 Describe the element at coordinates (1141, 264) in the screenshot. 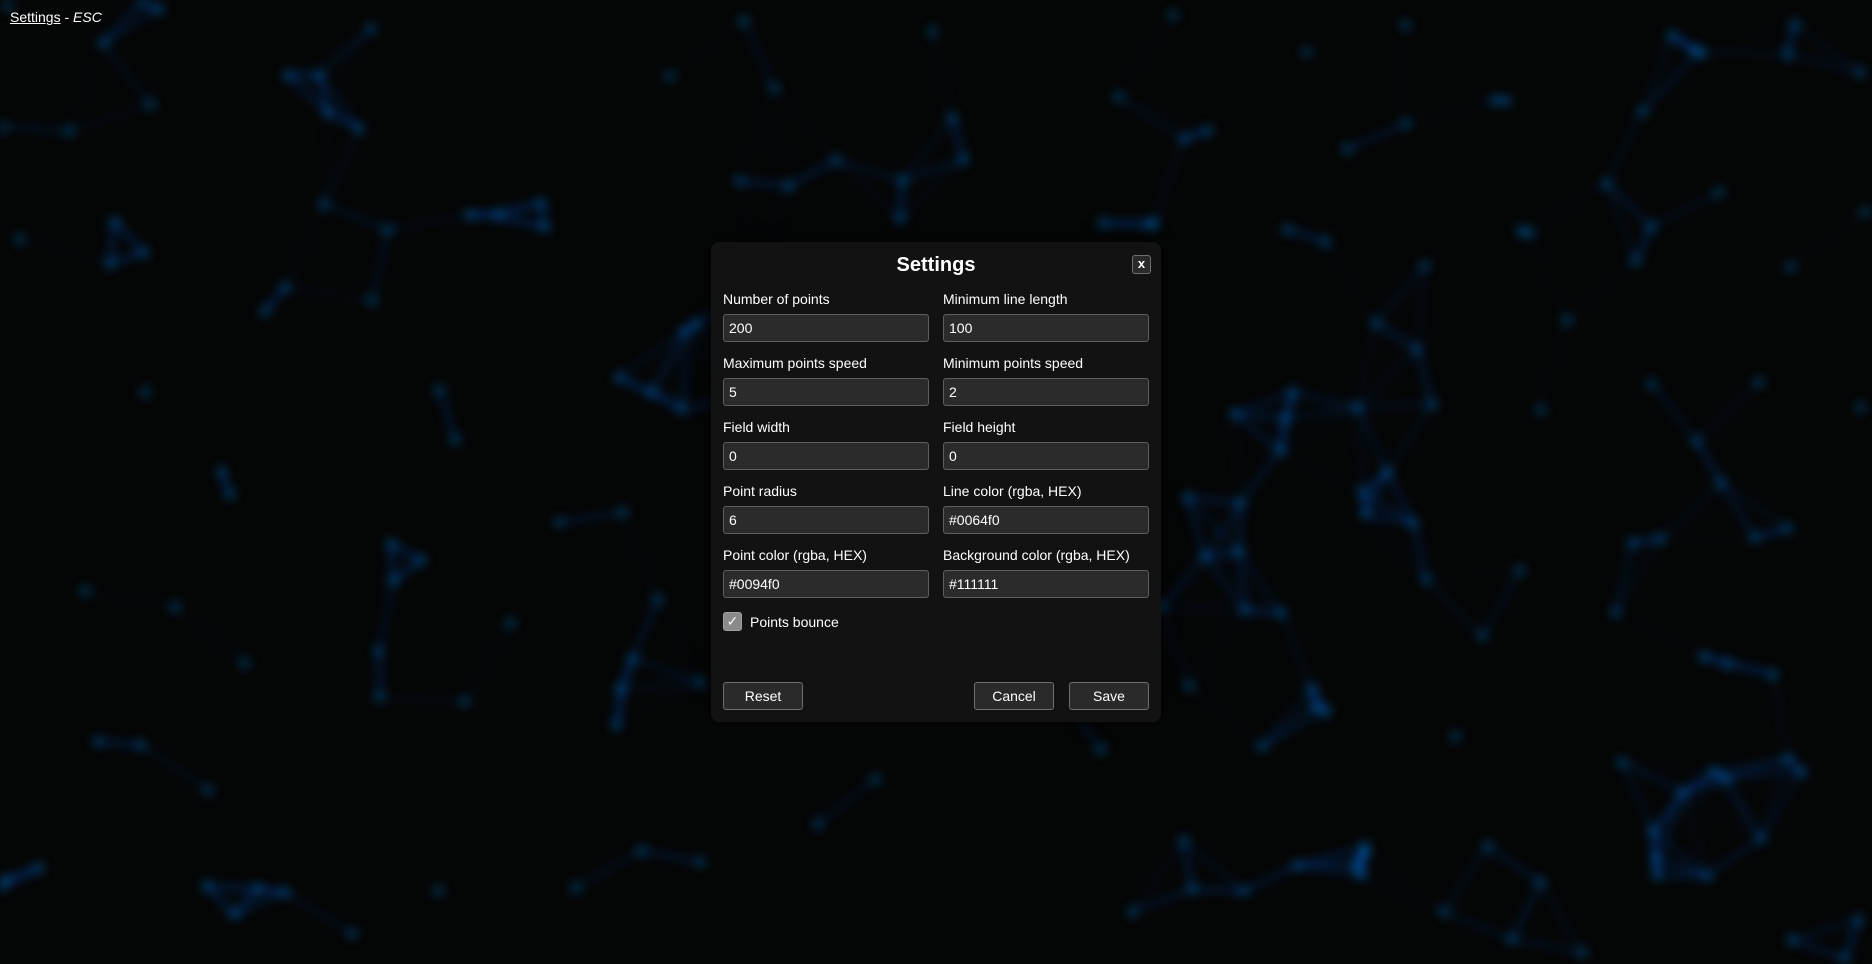

I see `close-button: x` at that location.